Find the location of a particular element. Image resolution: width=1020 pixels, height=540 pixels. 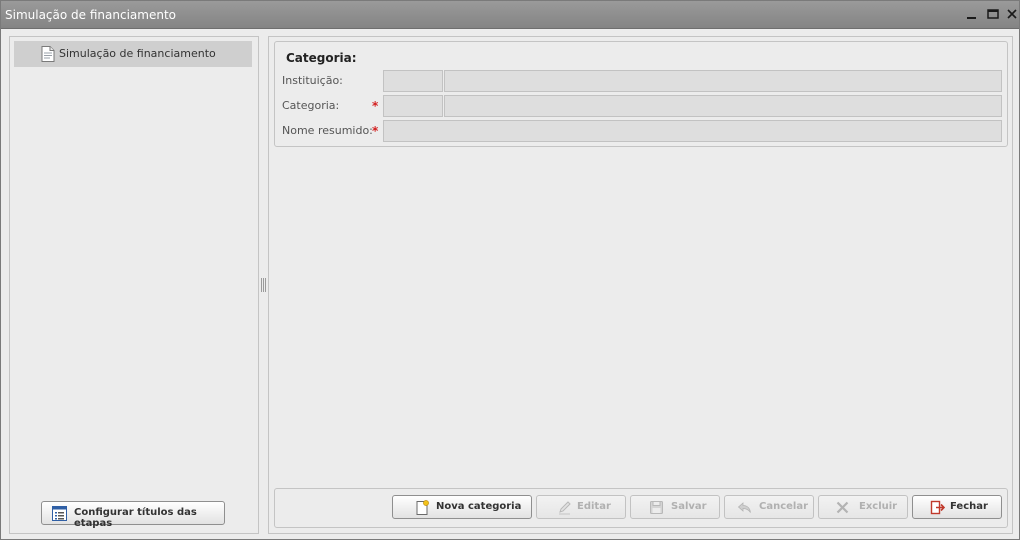

field-label-nome-resumido: Nome resumido: is located at coordinates (327, 130).